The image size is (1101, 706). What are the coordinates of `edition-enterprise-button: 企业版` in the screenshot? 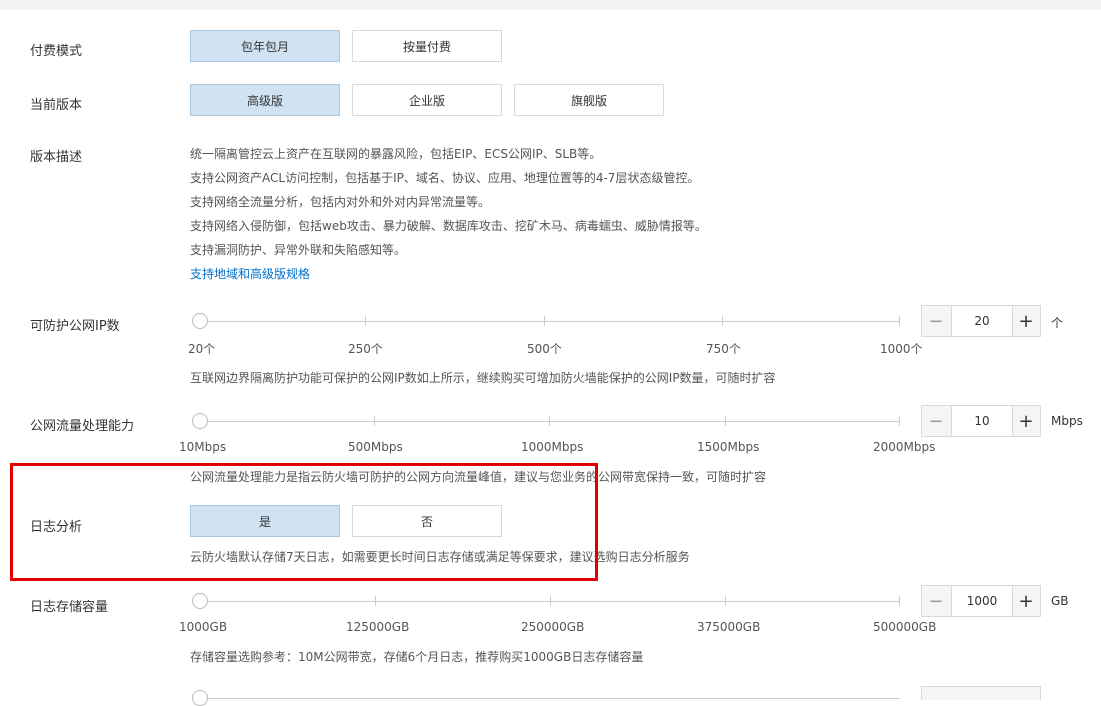 It's located at (427, 100).